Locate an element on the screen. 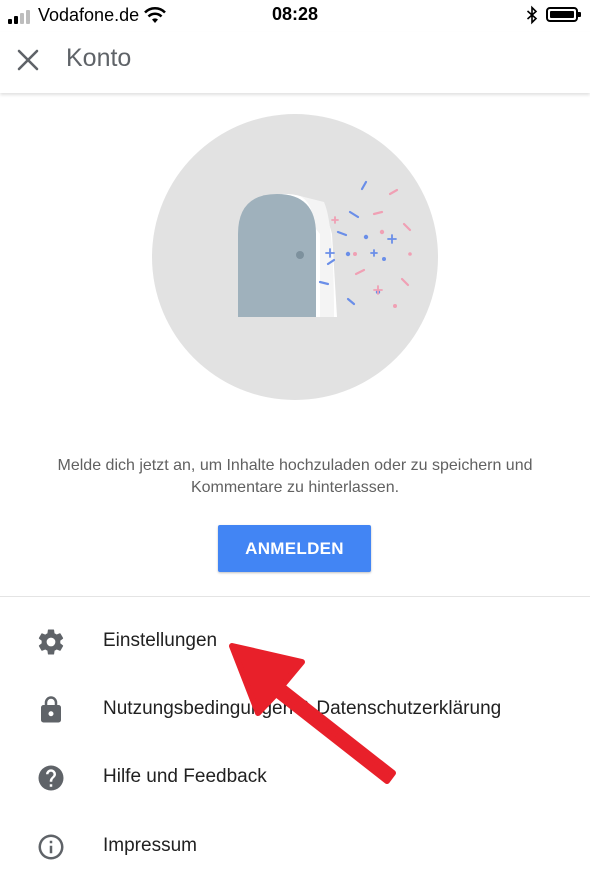 Image resolution: width=590 pixels, height=894 pixels. menu-item-help-feedback: Hilfe und Feedback is located at coordinates (295, 777).